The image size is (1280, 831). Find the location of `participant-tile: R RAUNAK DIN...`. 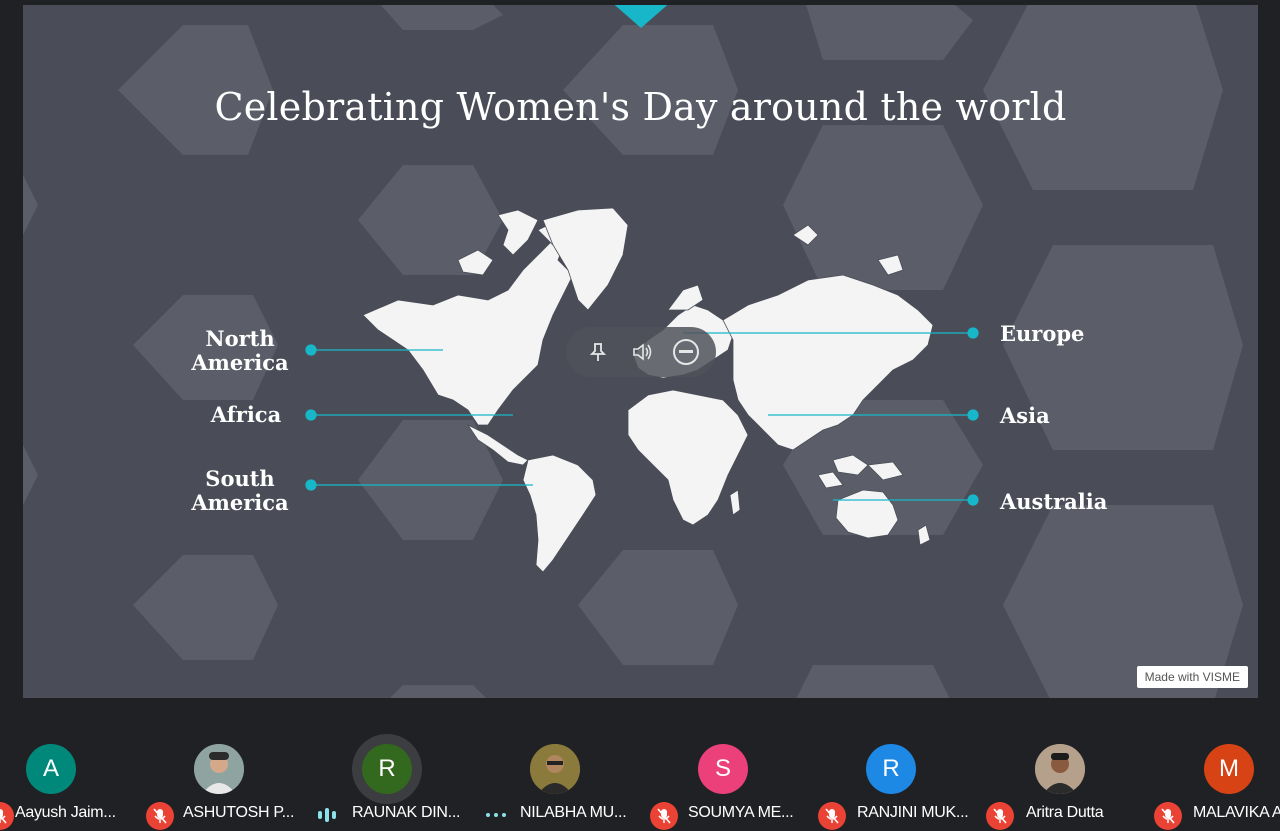

participant-tile: R RAUNAK DIN... is located at coordinates (411, 765).